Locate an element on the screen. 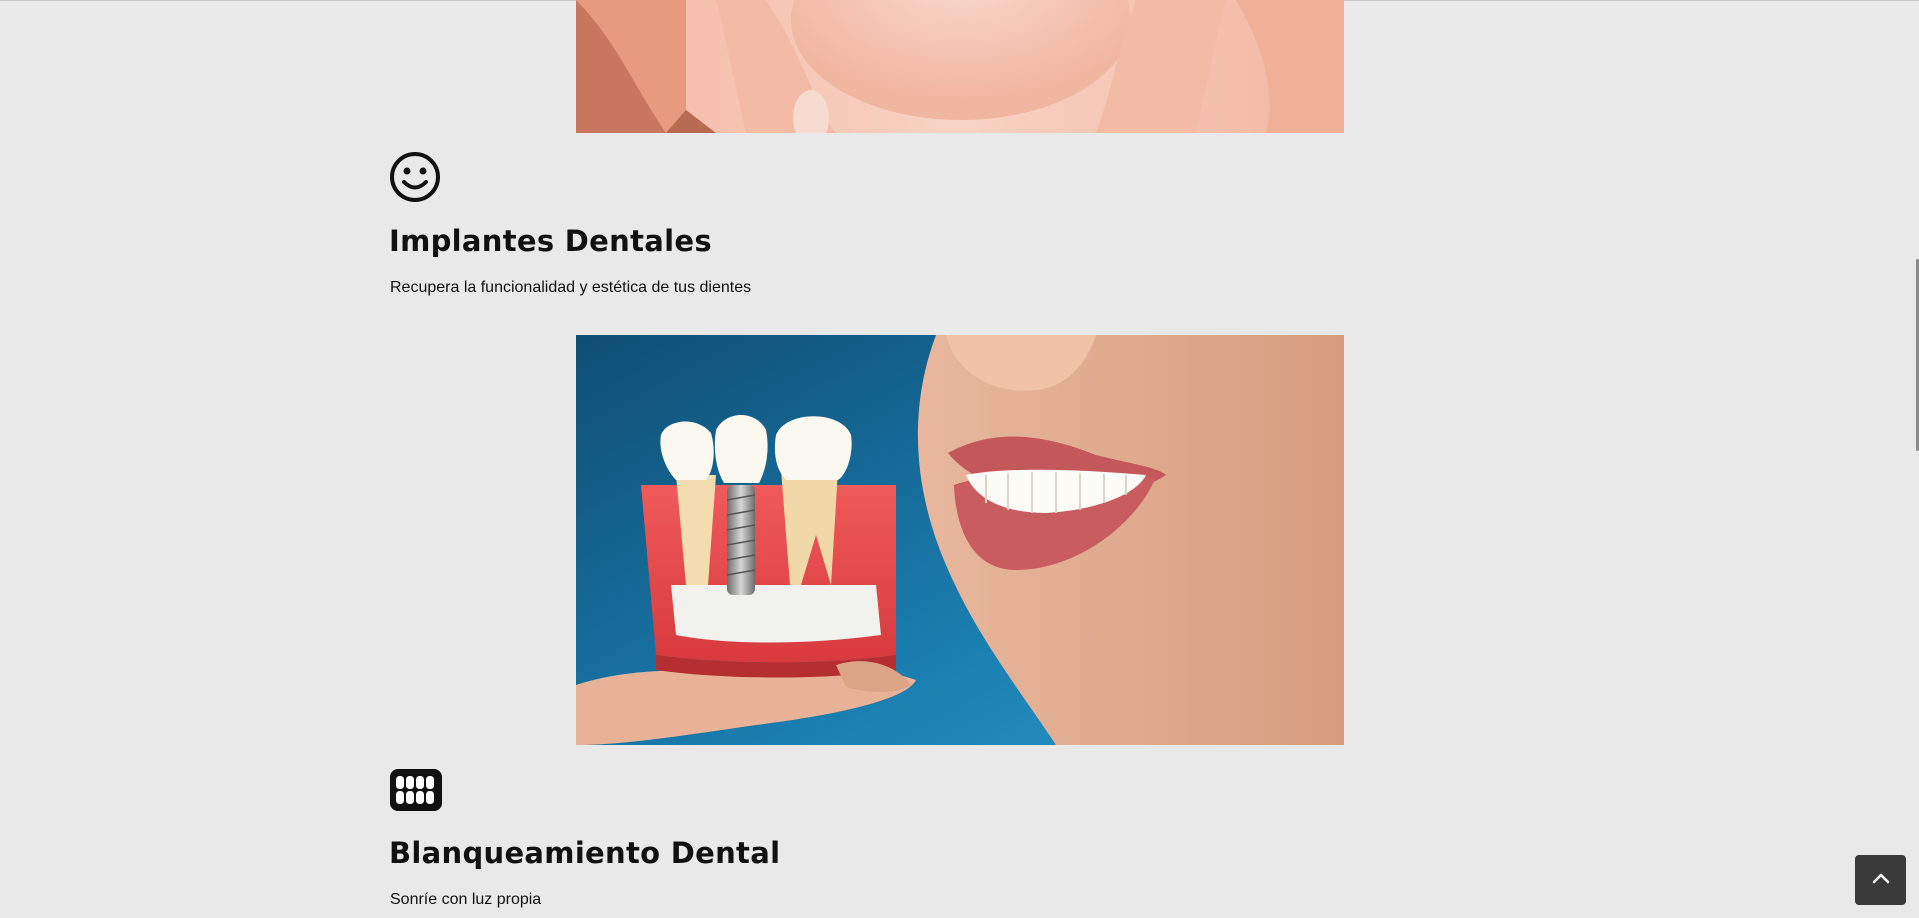 The width and height of the screenshot is (1919, 918). service-title: Implantes Dentales is located at coordinates (550, 241).